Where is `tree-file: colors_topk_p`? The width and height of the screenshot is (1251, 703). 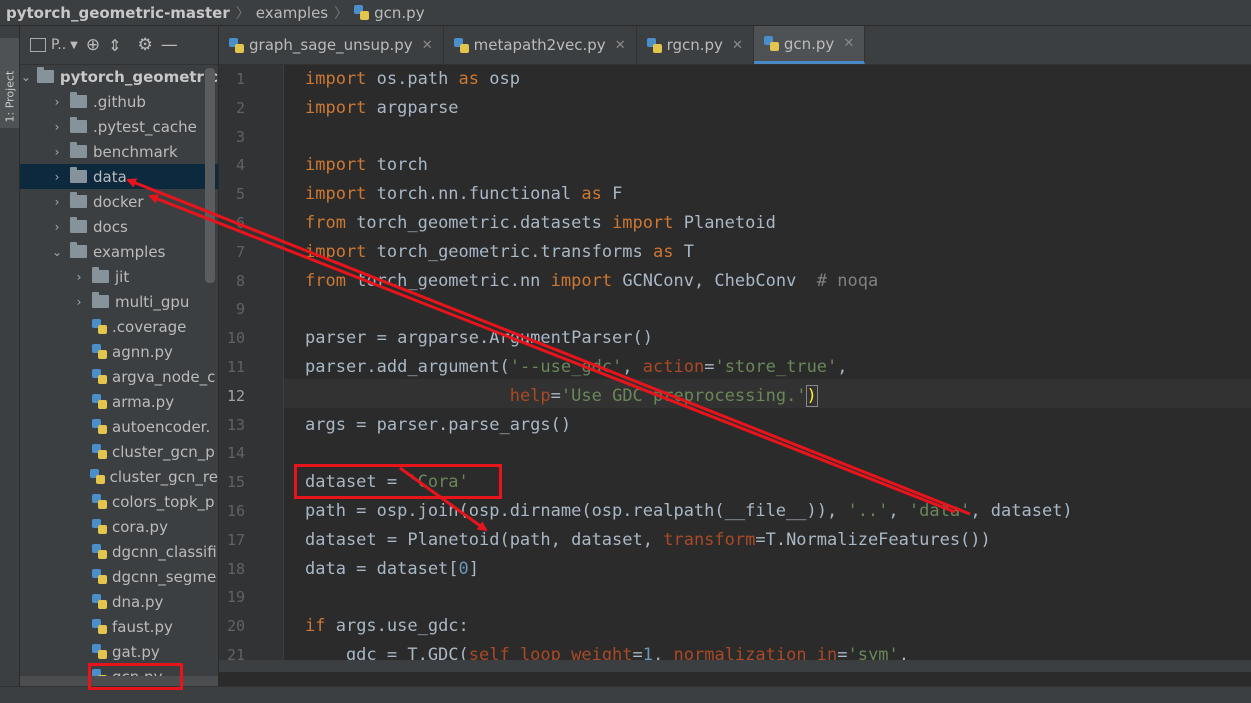 tree-file: colors_topk_p is located at coordinates (119, 501).